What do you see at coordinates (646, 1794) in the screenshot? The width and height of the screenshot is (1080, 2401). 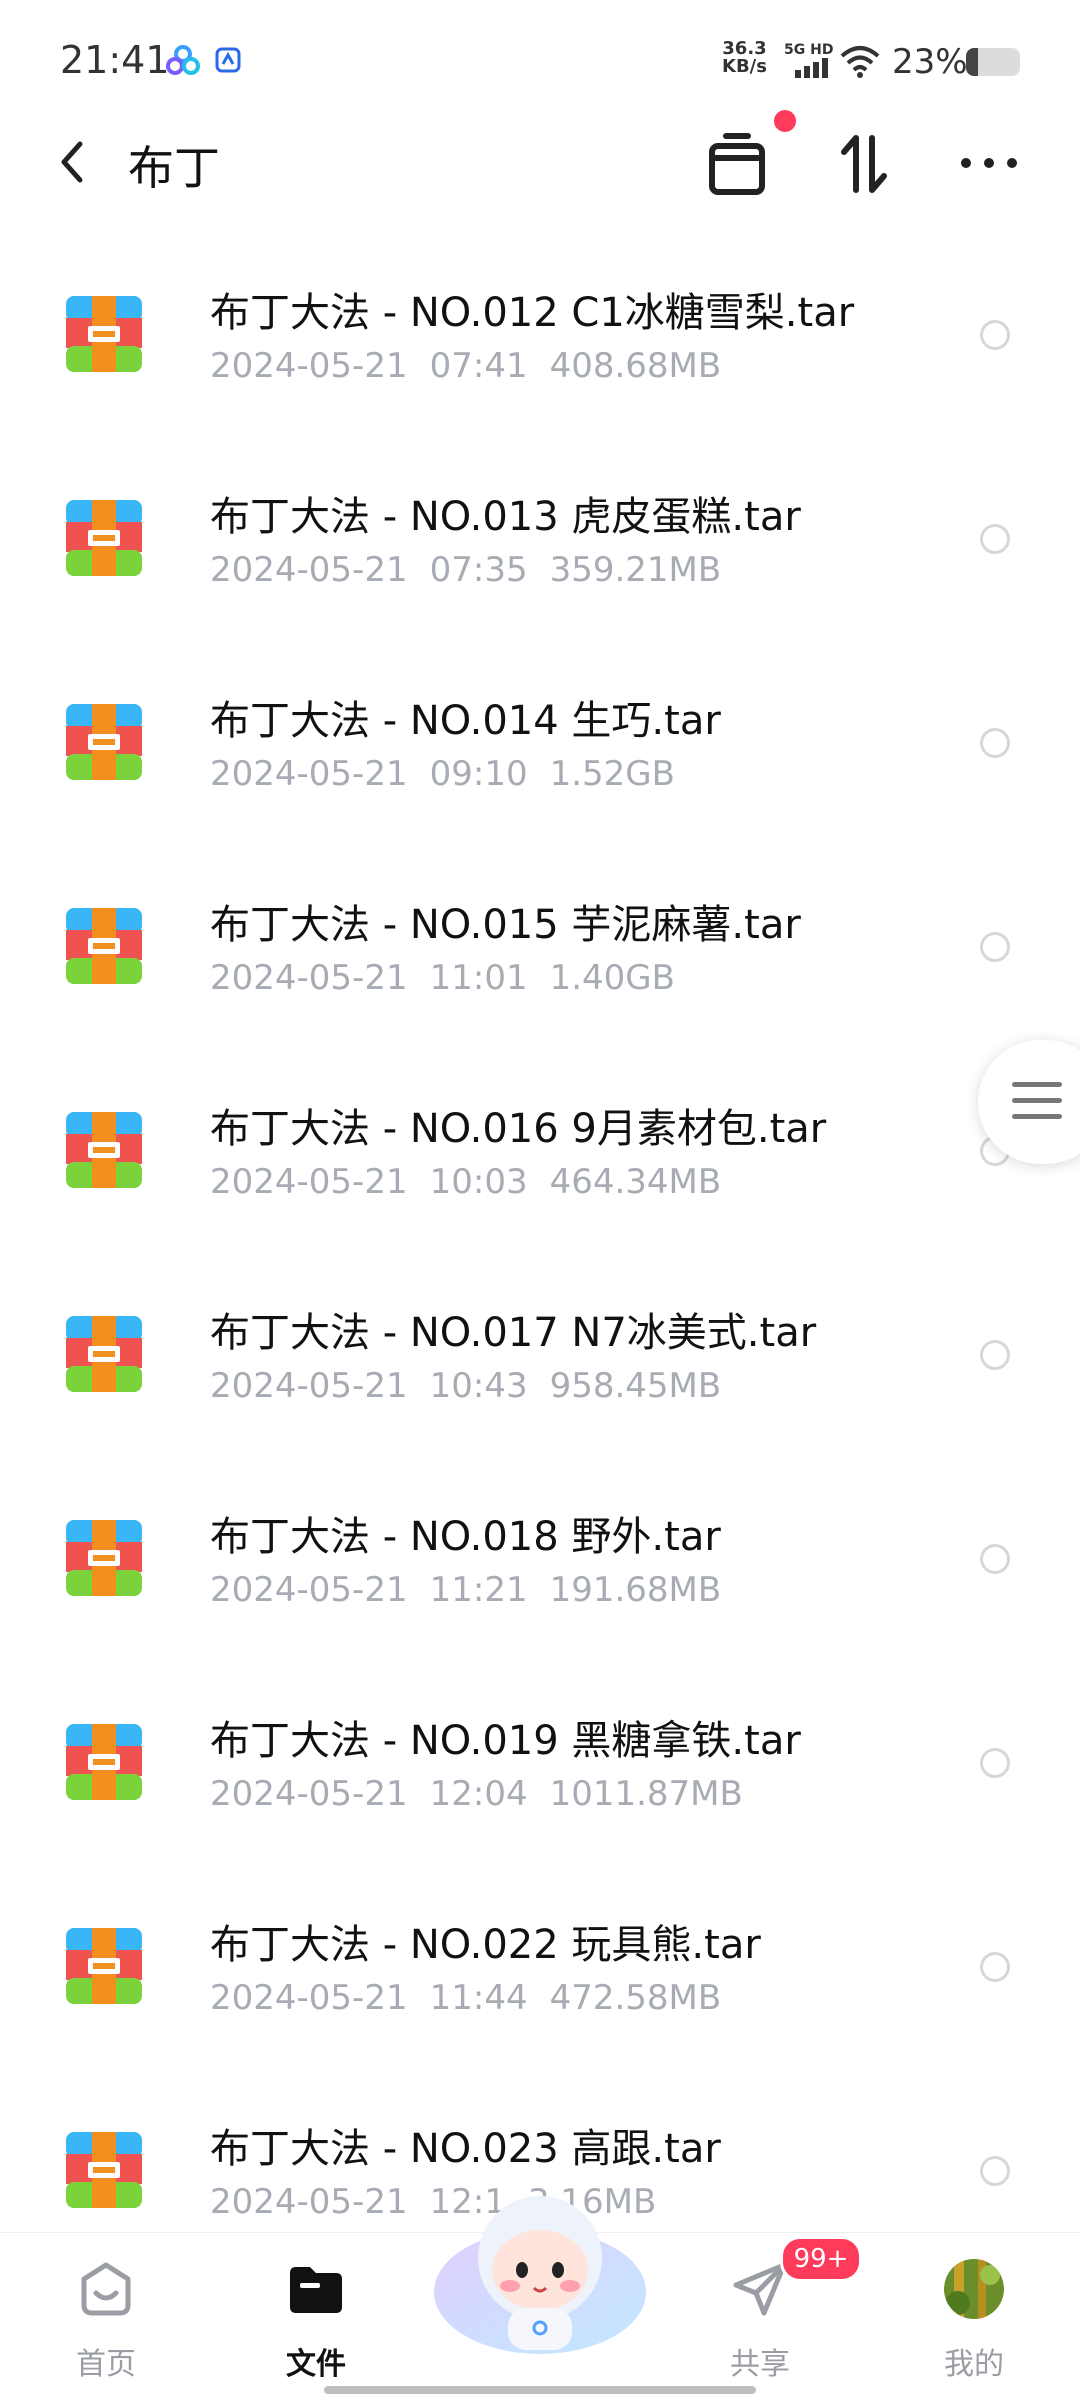 I see `file-size: 1011.87MB` at bounding box center [646, 1794].